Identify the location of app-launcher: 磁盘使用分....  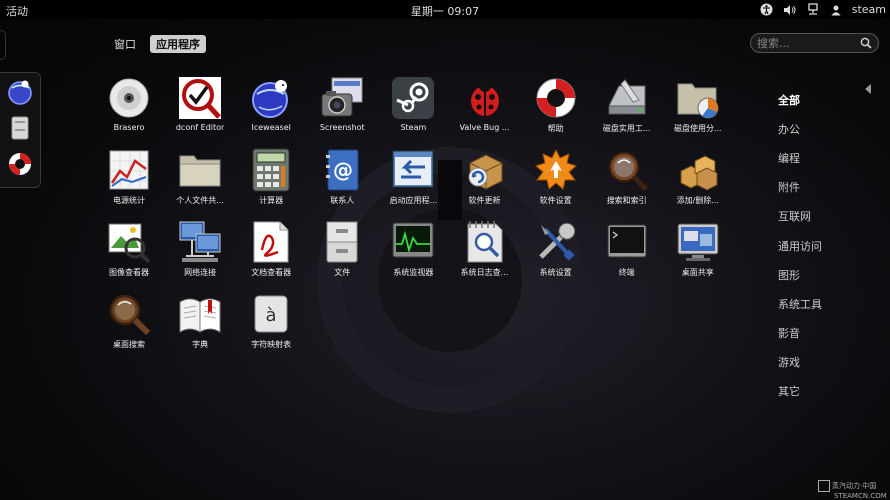
(698, 111).